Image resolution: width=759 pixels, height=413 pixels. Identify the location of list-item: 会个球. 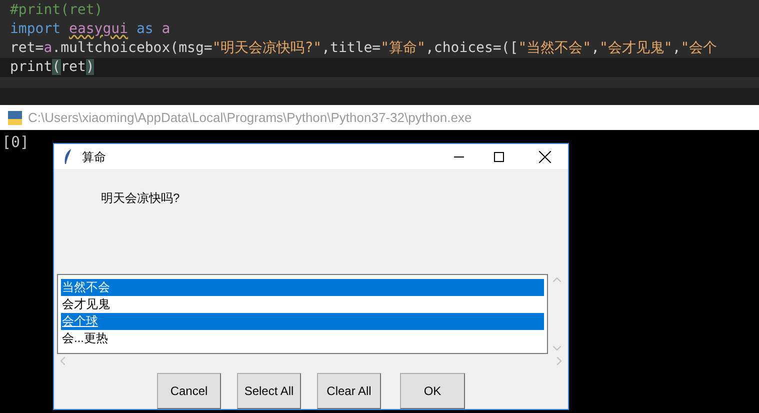
(302, 321).